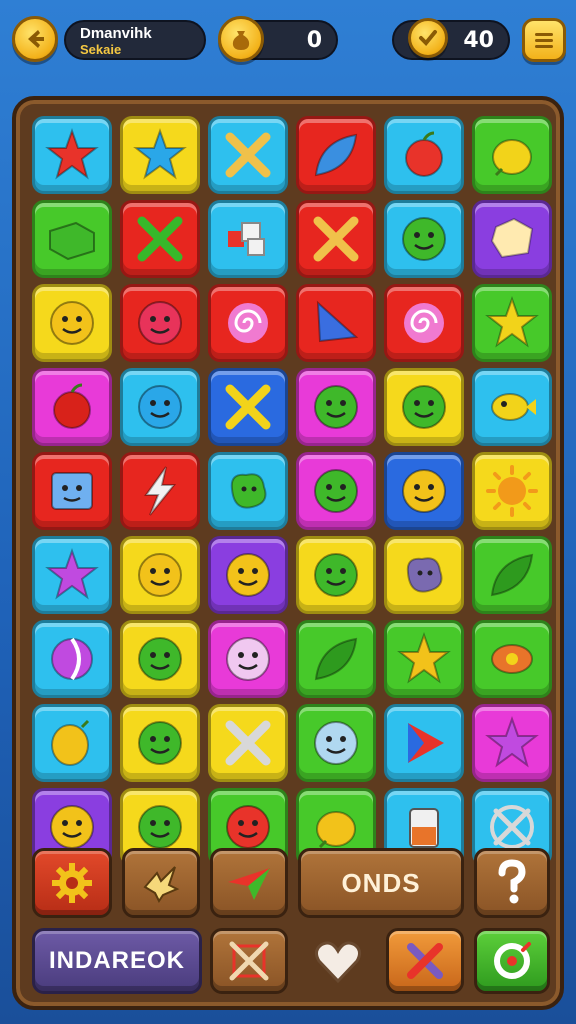 The width and height of the screenshot is (576, 1024). I want to click on back-button, so click(35, 39).